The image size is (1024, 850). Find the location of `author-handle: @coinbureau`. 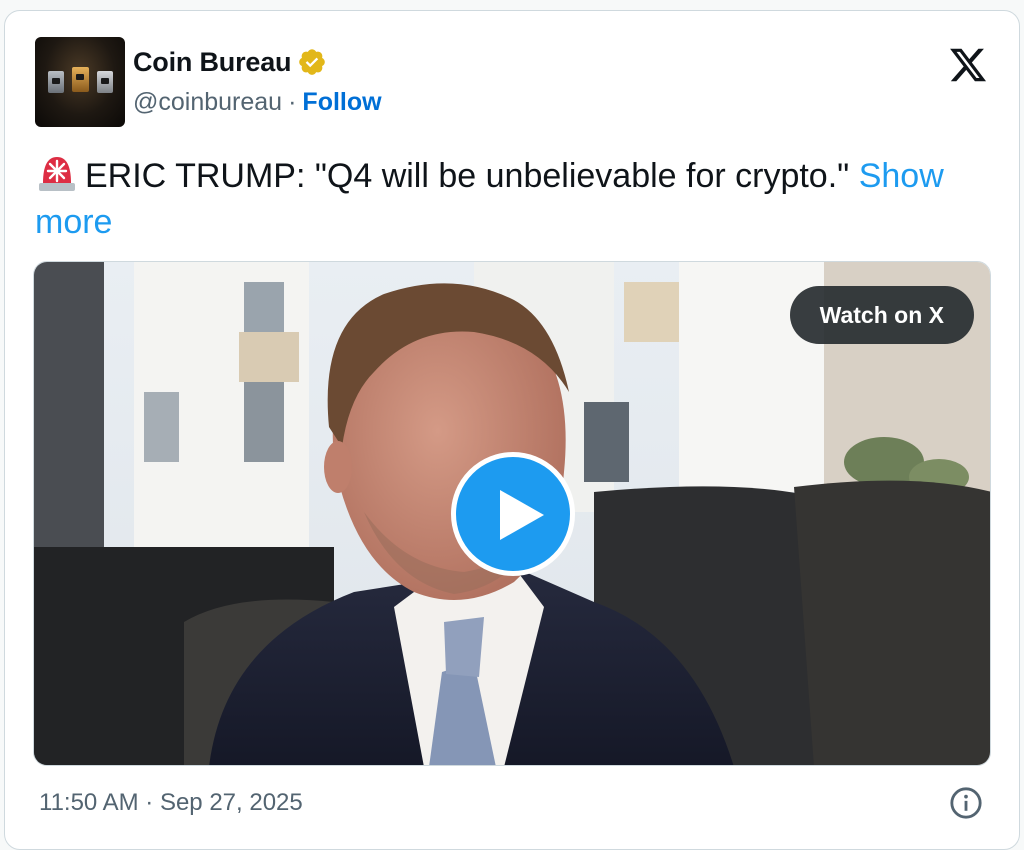

author-handle: @coinbureau is located at coordinates (207, 102).